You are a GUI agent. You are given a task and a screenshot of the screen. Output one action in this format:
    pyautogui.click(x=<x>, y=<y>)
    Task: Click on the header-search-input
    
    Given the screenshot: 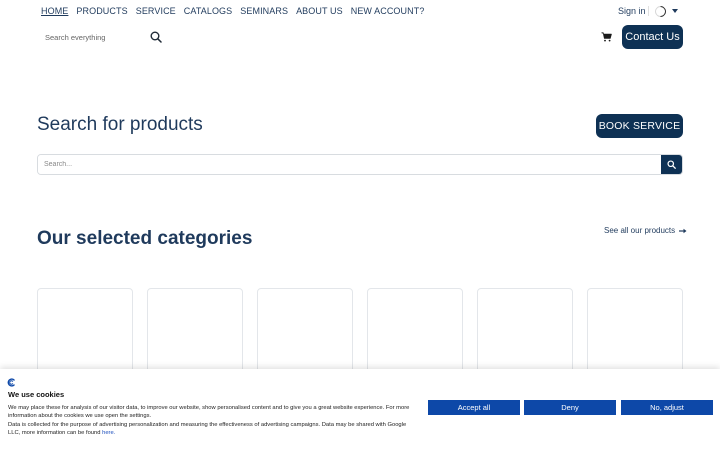 What is the action you would take?
    pyautogui.click(x=91, y=37)
    